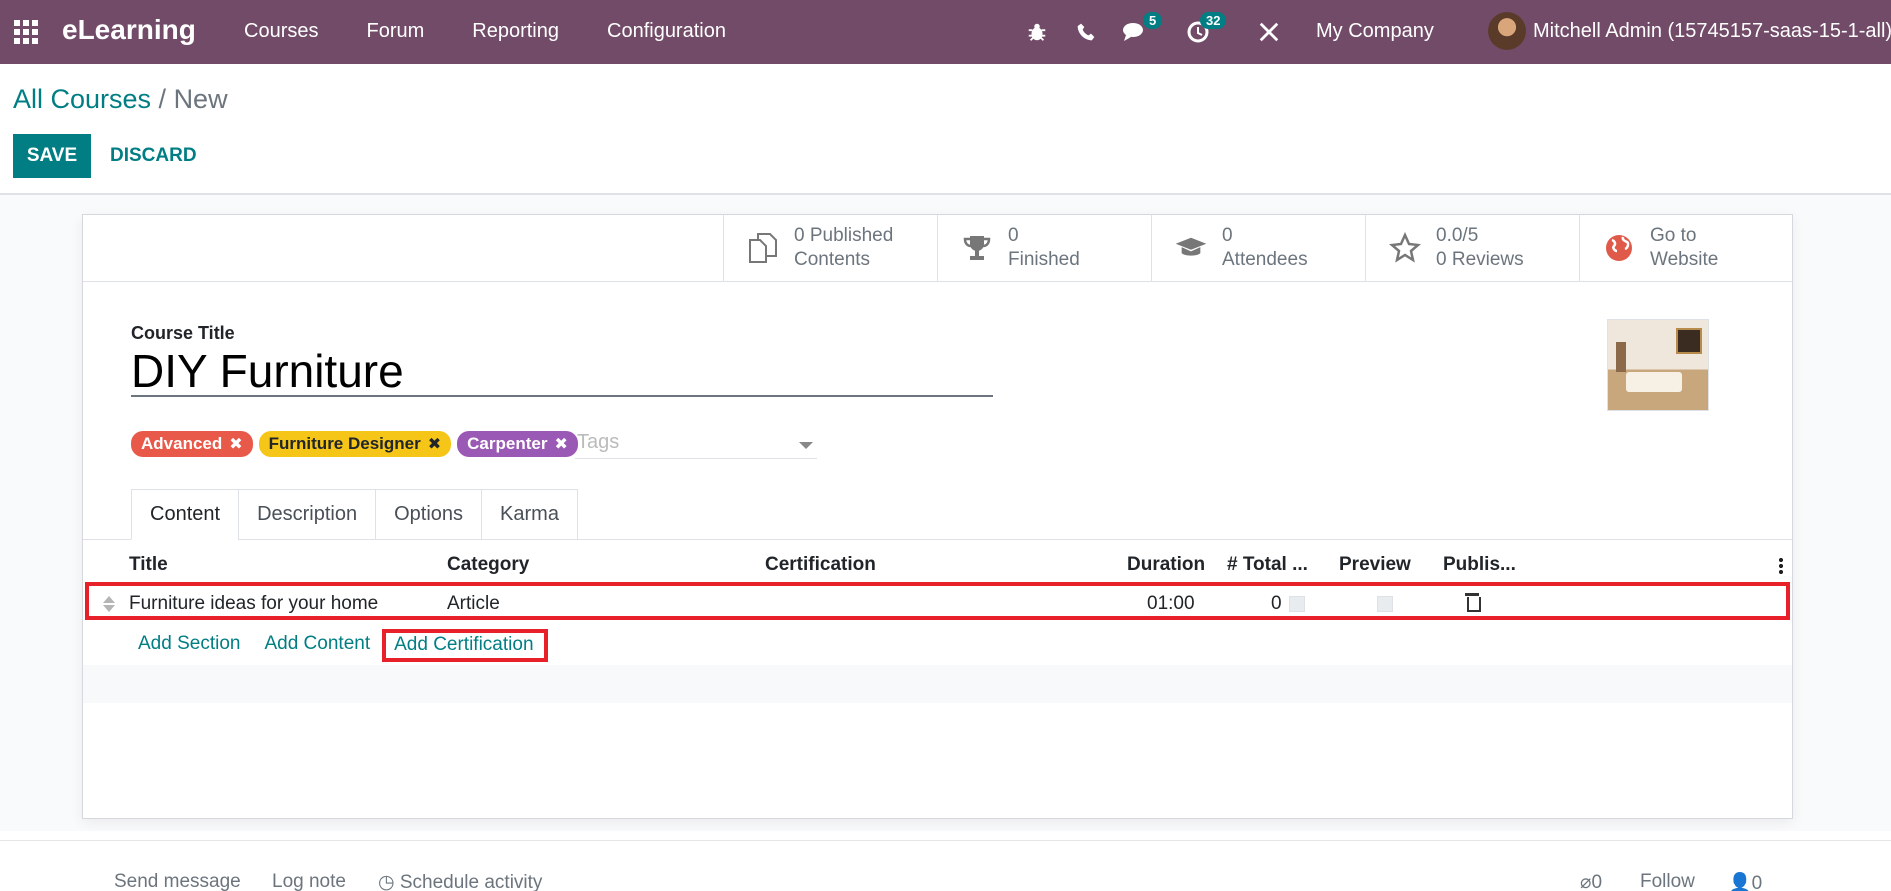 The width and height of the screenshot is (1891, 891). What do you see at coordinates (1712, 31) in the screenshot?
I see `user-menu: Mitchell Admin (15745157-saas-15-1-all)` at bounding box center [1712, 31].